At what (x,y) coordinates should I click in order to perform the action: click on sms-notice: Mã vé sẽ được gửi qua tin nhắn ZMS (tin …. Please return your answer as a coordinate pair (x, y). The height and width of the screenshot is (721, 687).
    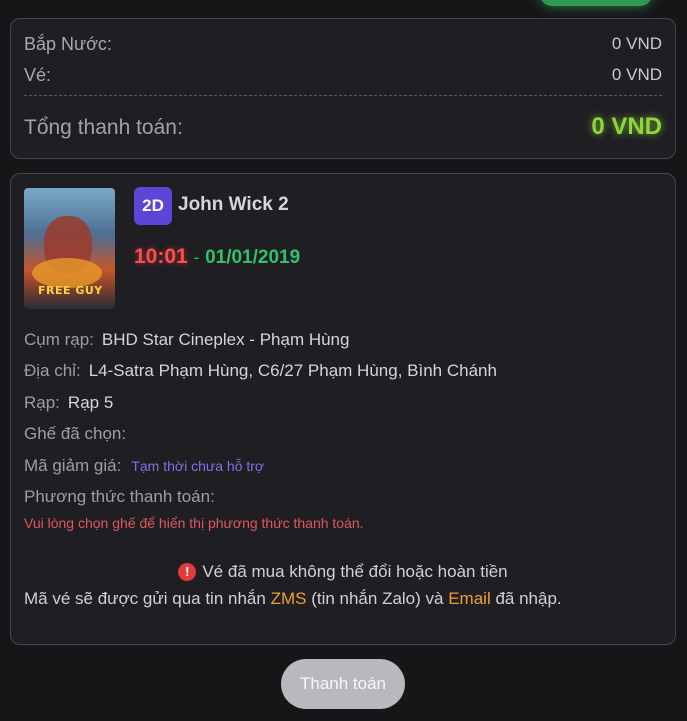
    Looking at the image, I should click on (293, 599).